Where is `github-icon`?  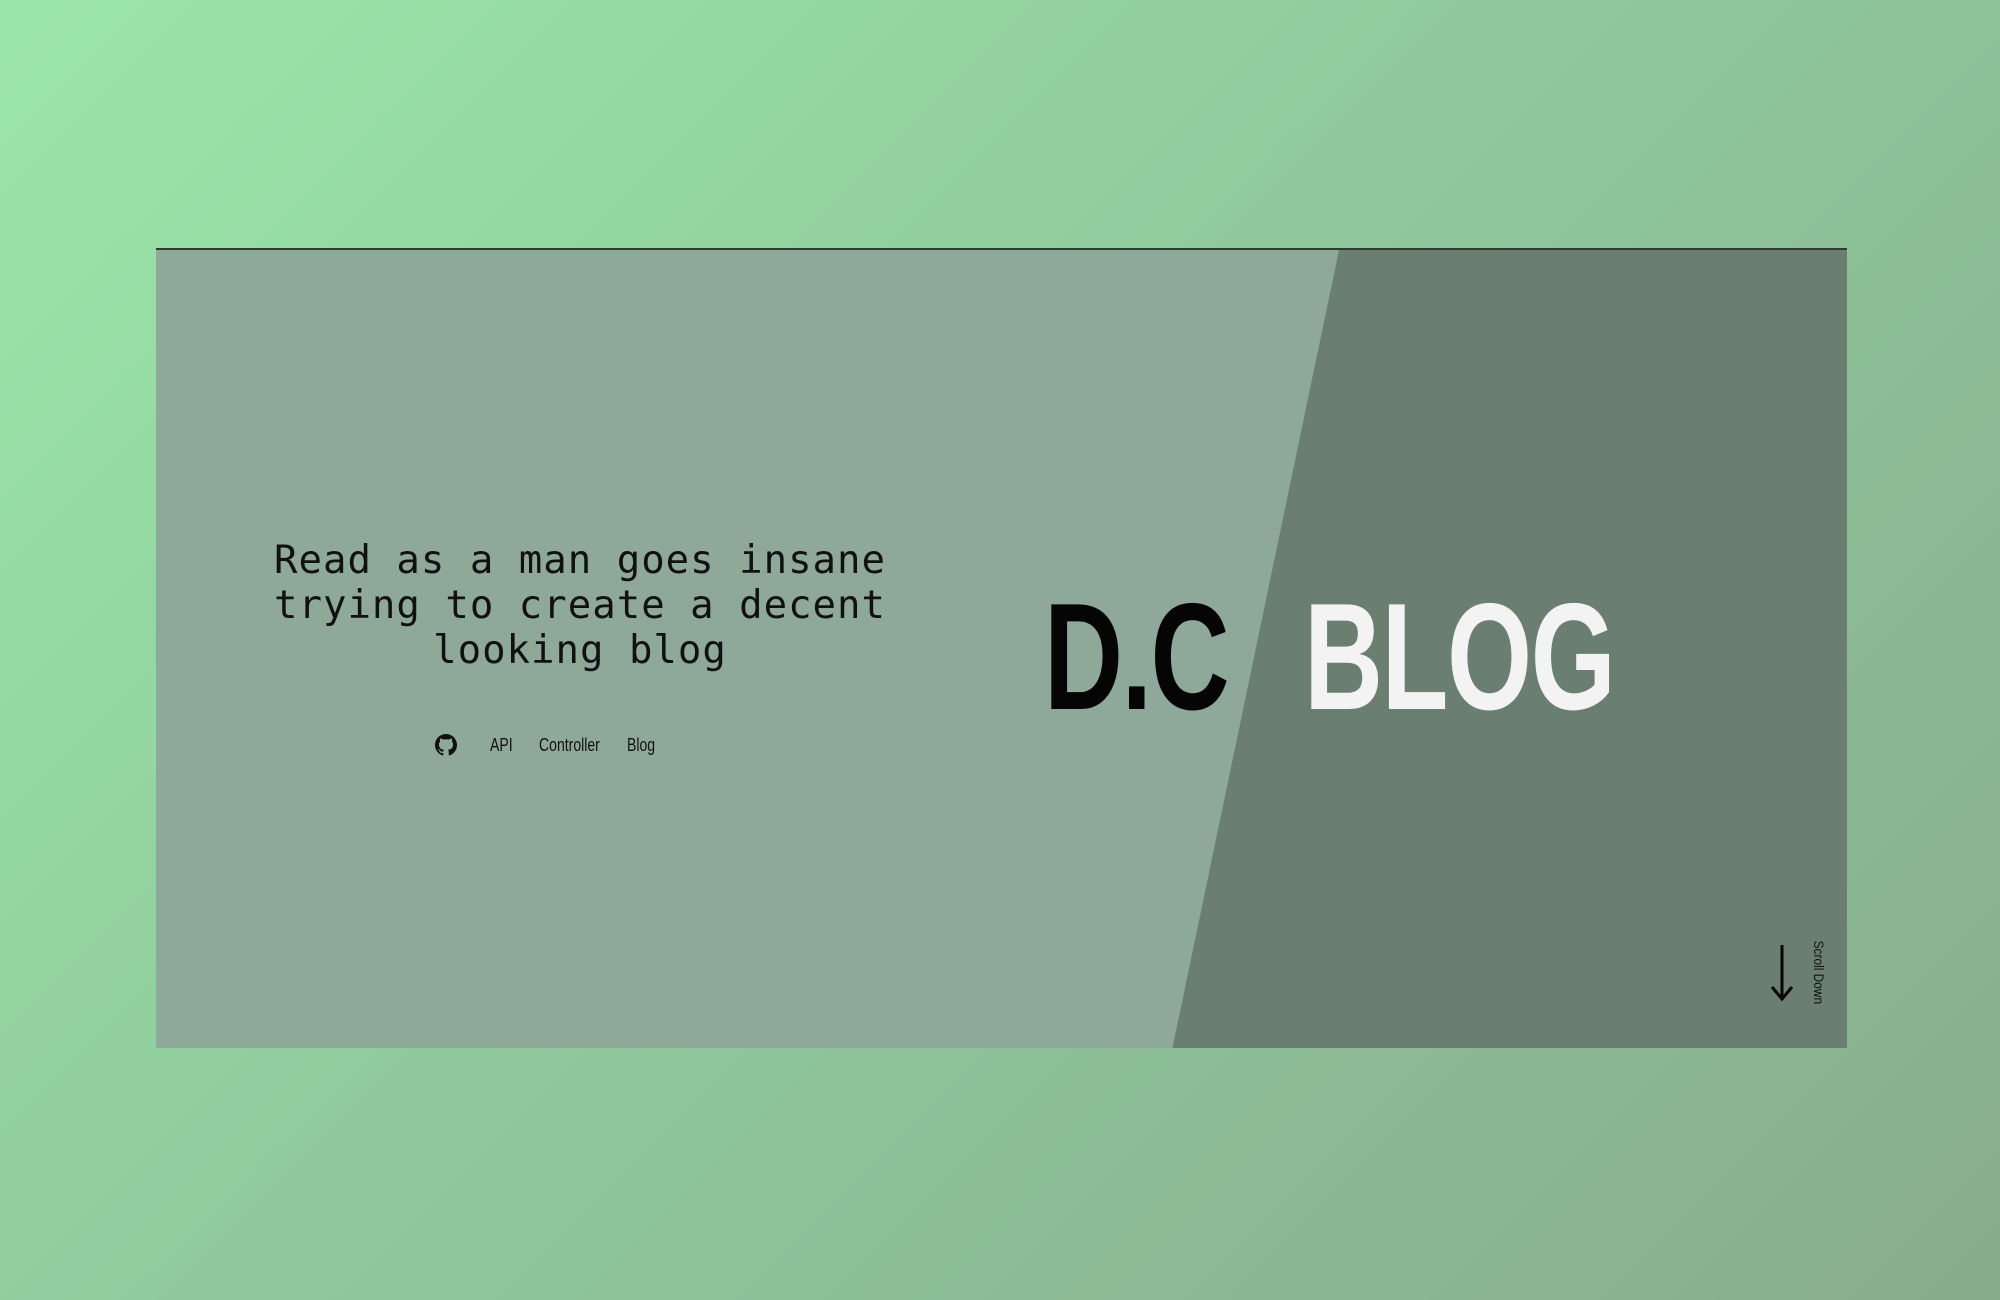
github-icon is located at coordinates (446, 745).